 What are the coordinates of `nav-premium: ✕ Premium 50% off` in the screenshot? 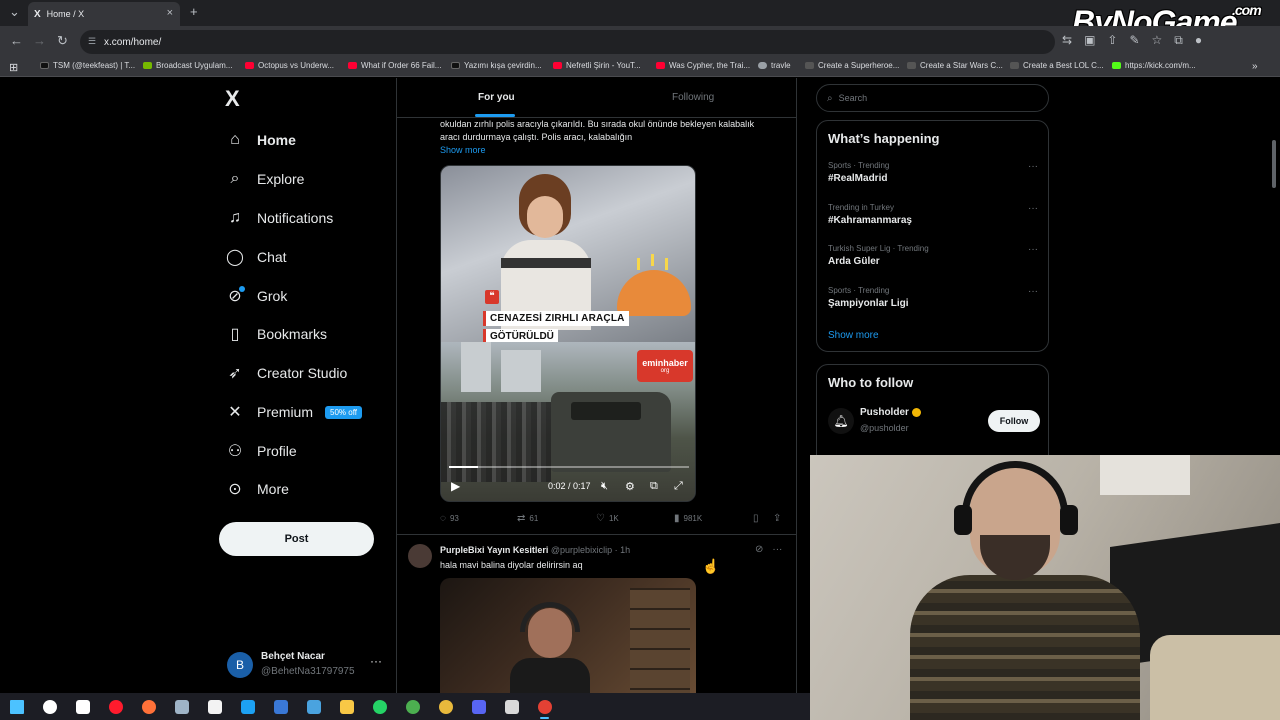 It's located at (293, 412).